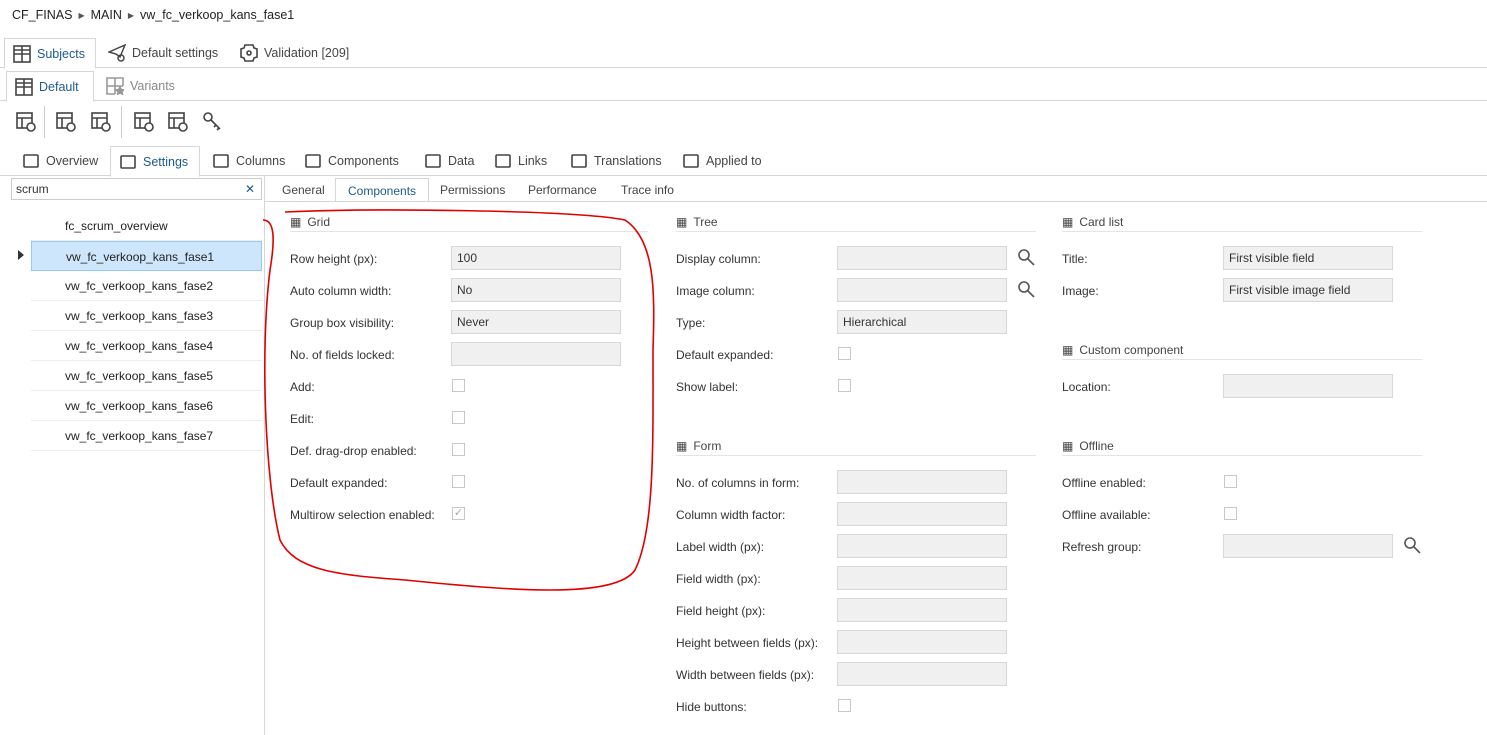  I want to click on field-label: Show label:, so click(707, 387).